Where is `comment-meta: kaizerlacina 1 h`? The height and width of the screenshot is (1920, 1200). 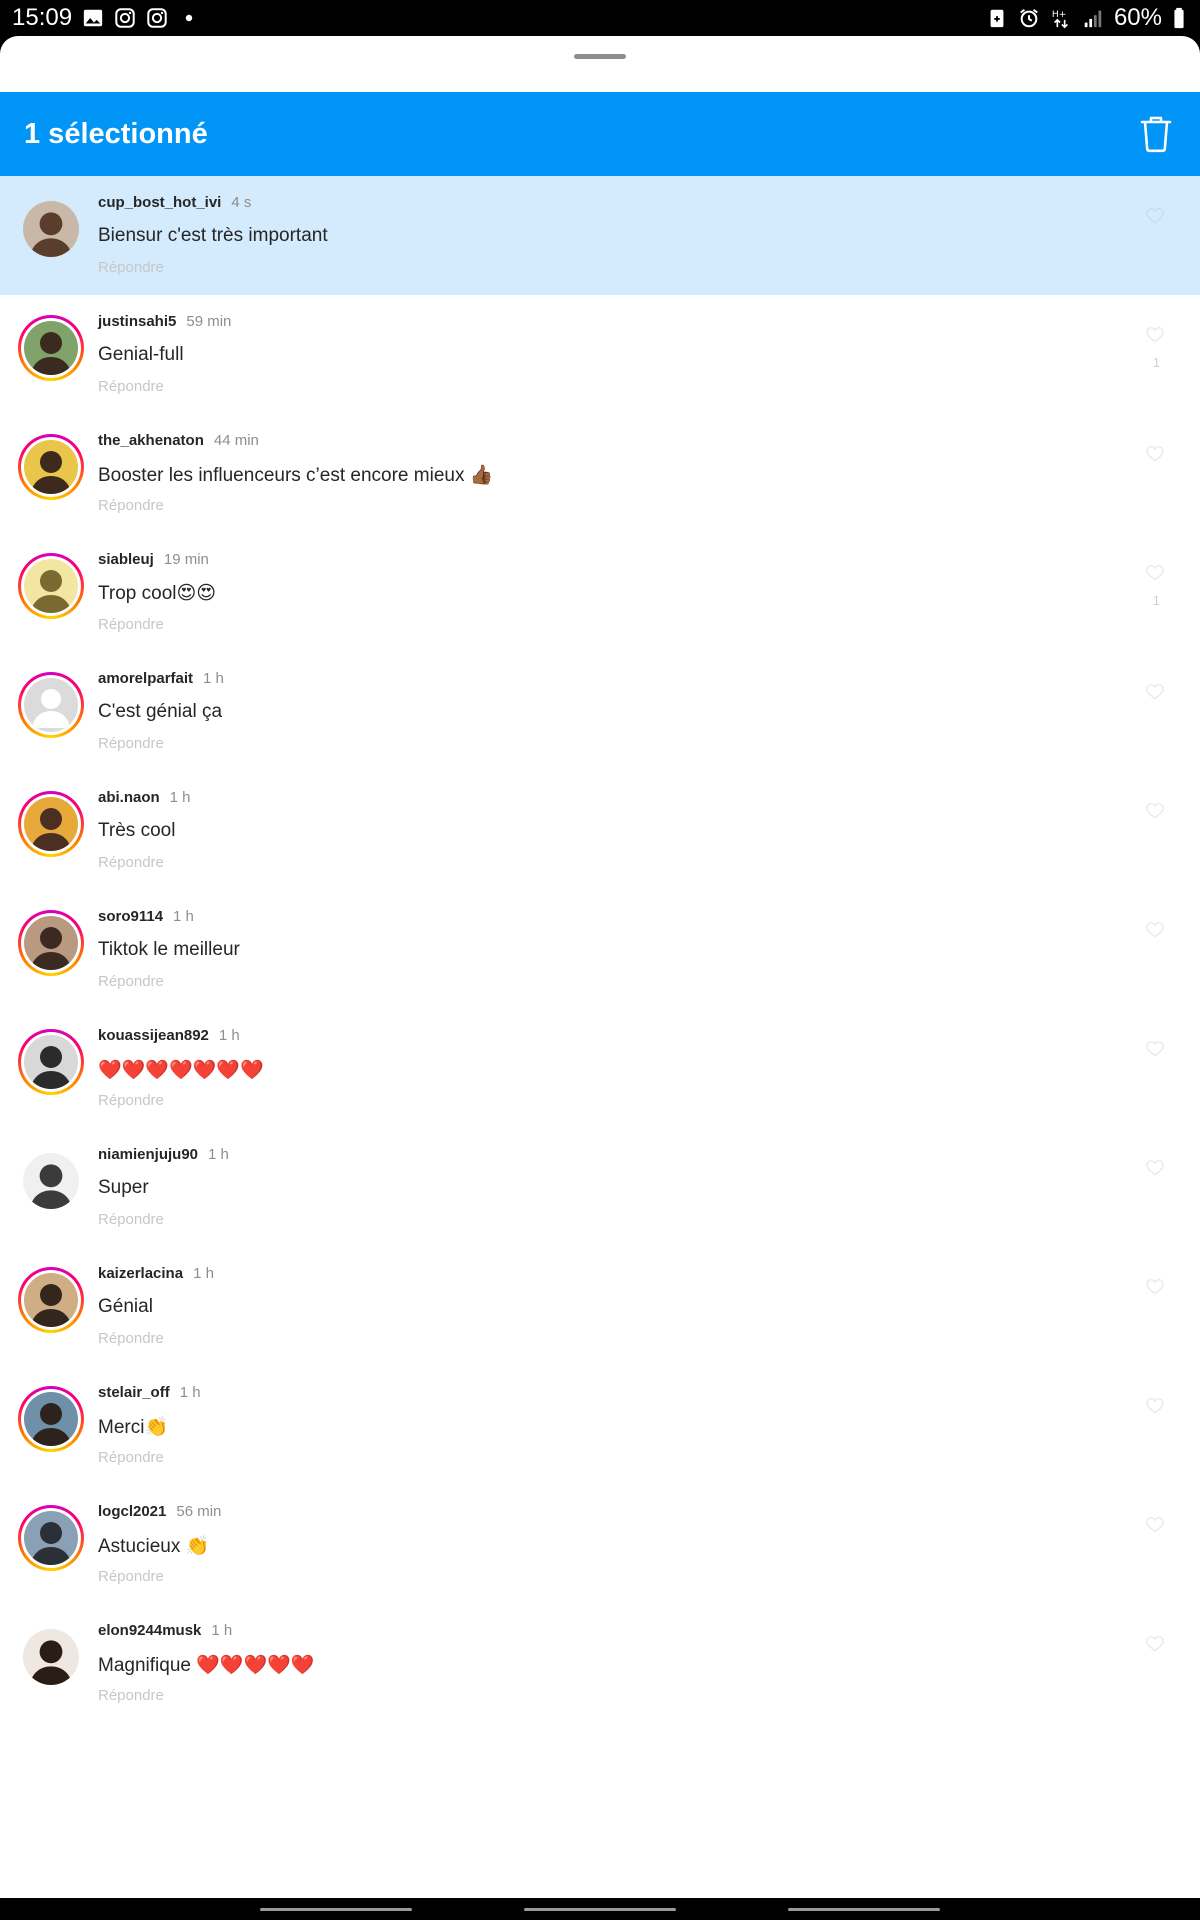
comment-meta: kaizerlacina 1 h is located at coordinates (649, 1276).